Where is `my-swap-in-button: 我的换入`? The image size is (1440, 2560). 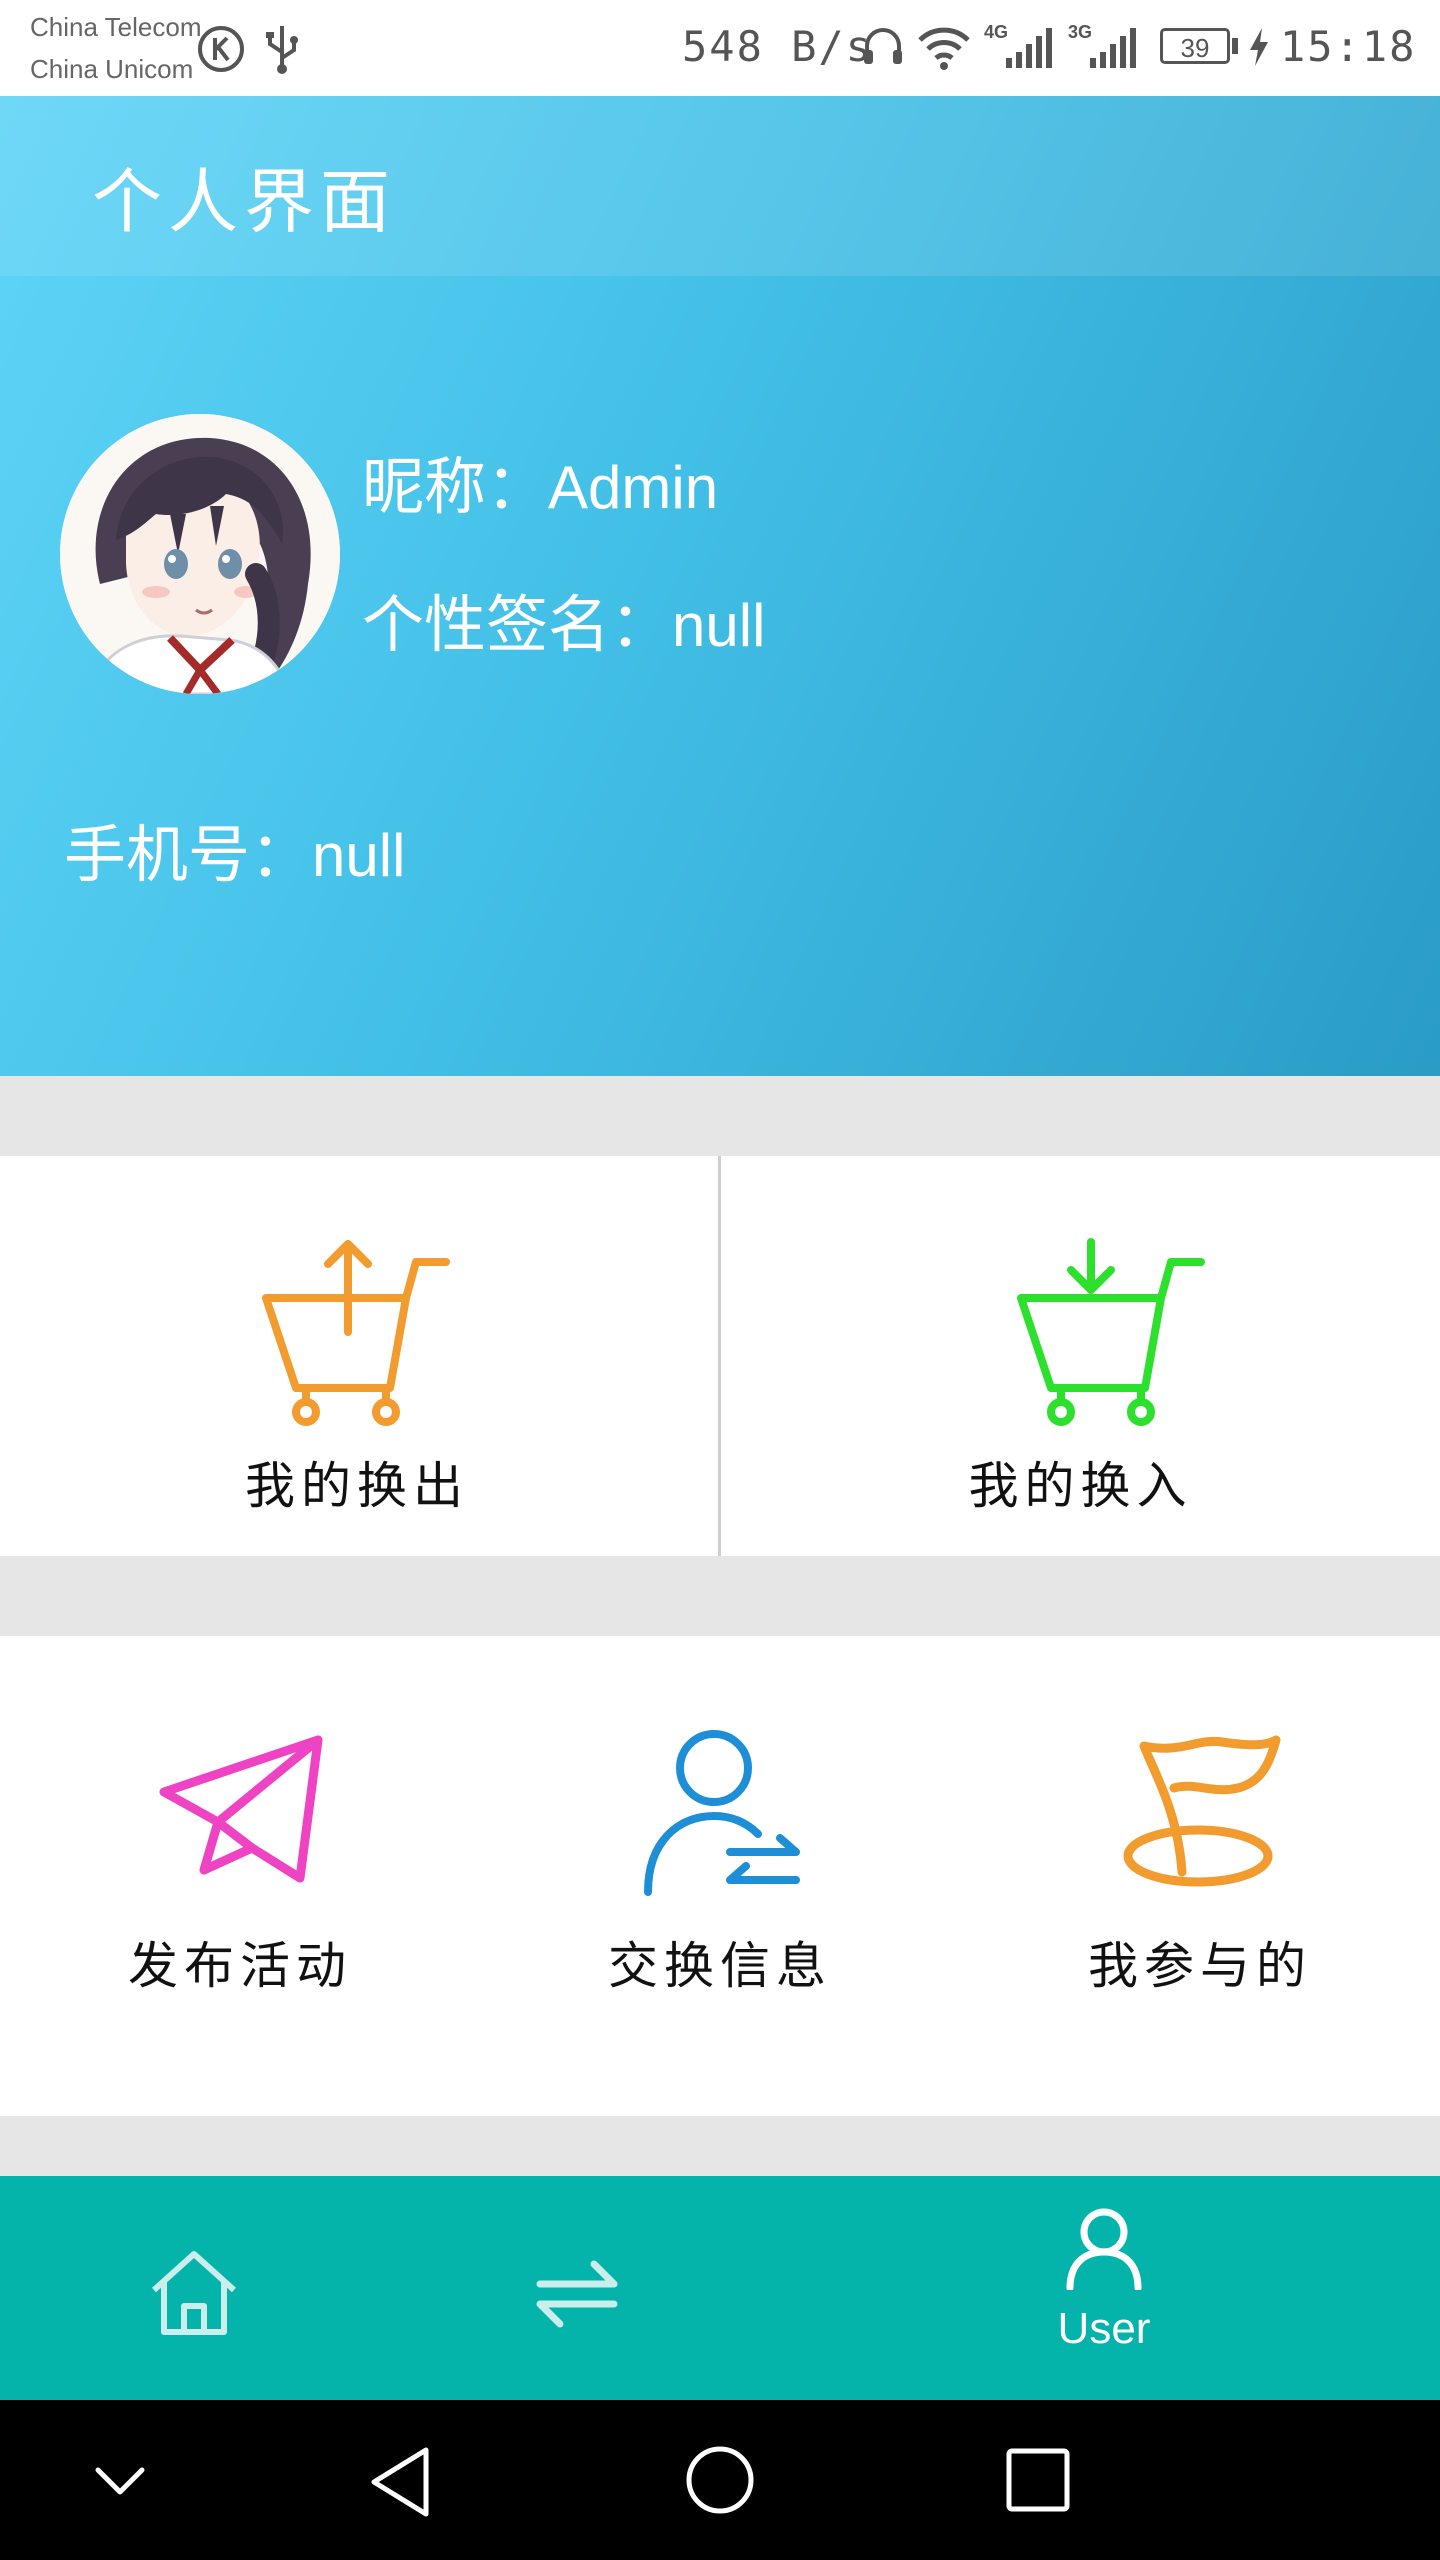 my-swap-in-button: 我的换入 is located at coordinates (1080, 1356).